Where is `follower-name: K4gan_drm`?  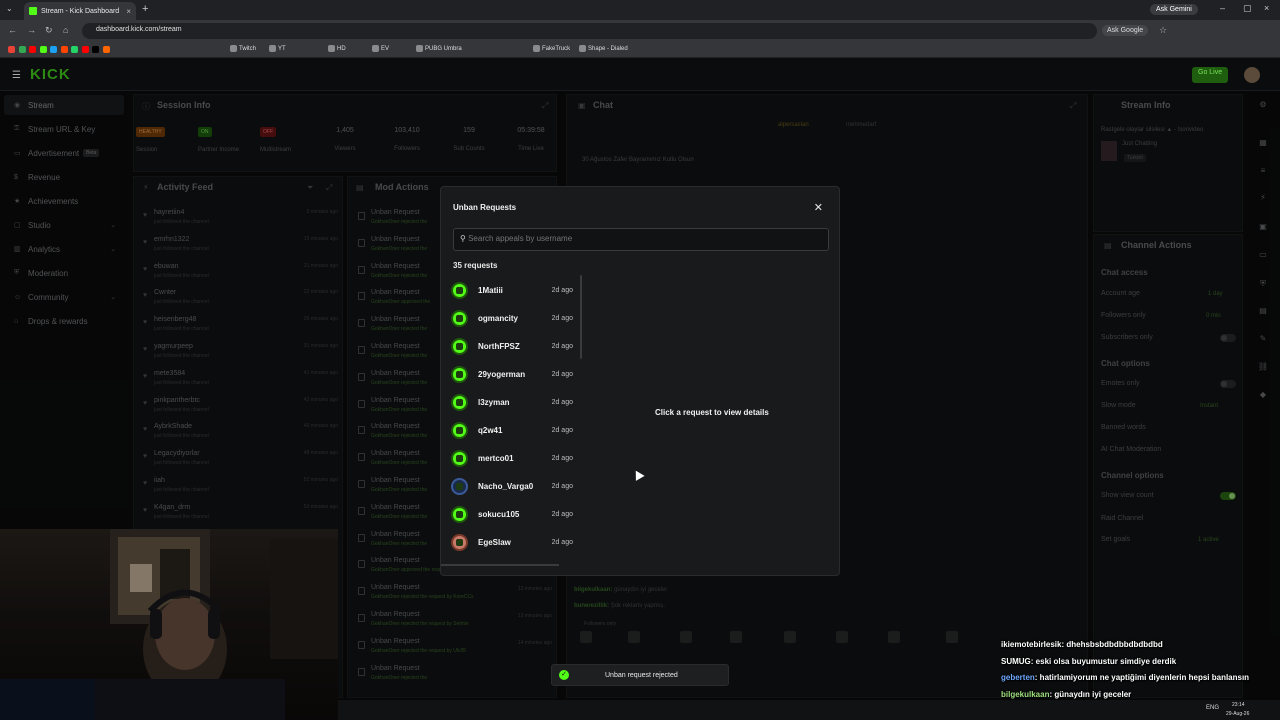 follower-name: K4gan_drm is located at coordinates (172, 507).